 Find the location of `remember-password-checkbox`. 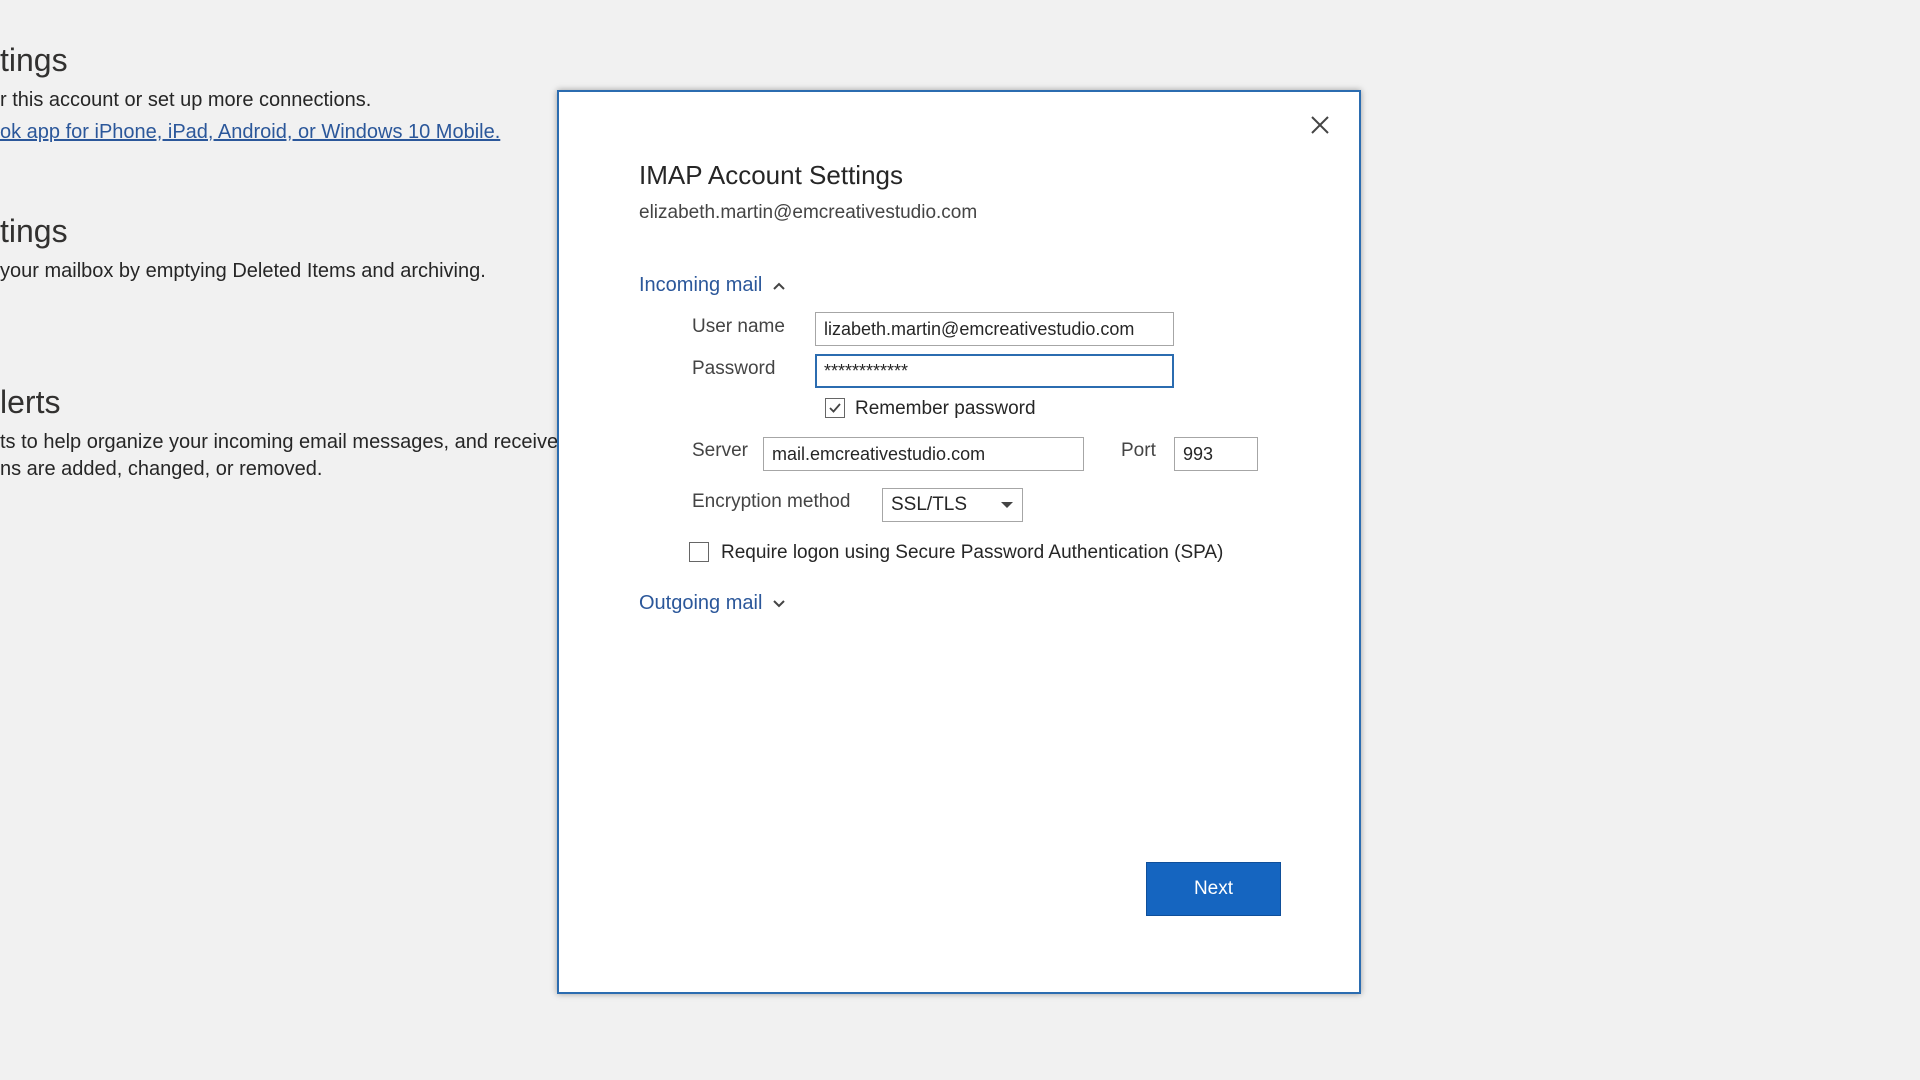

remember-password-checkbox is located at coordinates (835, 408).